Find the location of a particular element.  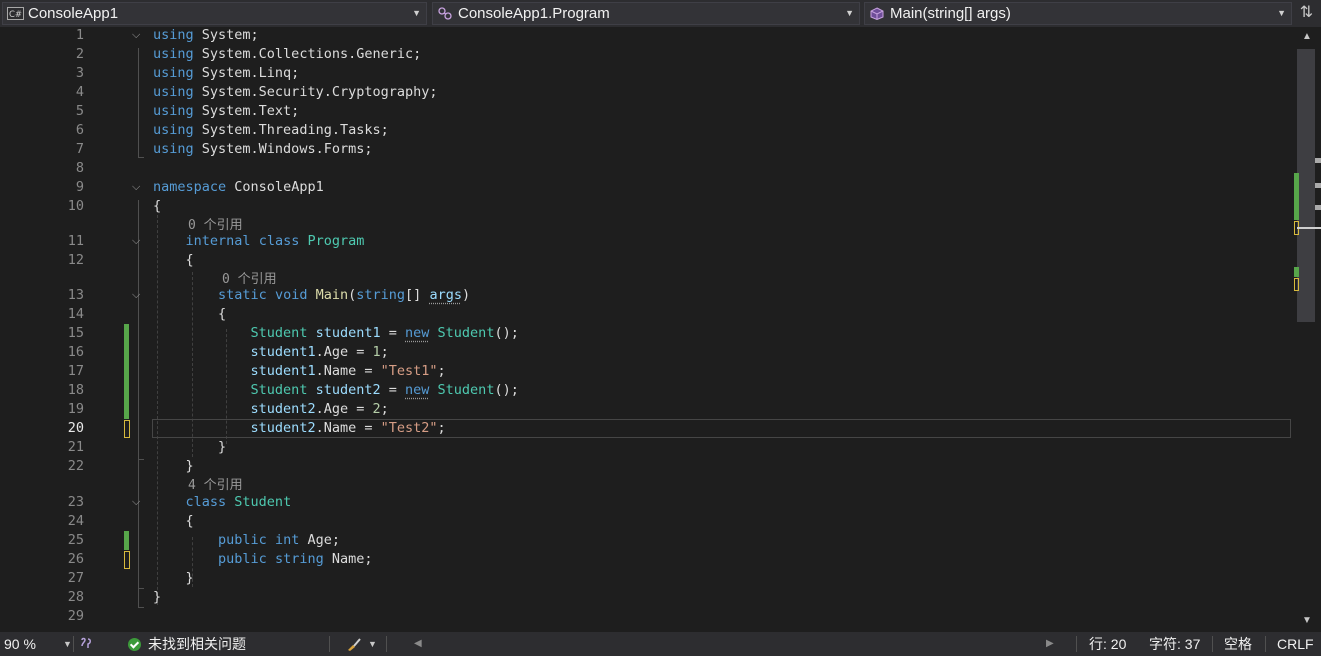

project-dropdown: C# ConsoleApp1 ▼ is located at coordinates (214, 13).